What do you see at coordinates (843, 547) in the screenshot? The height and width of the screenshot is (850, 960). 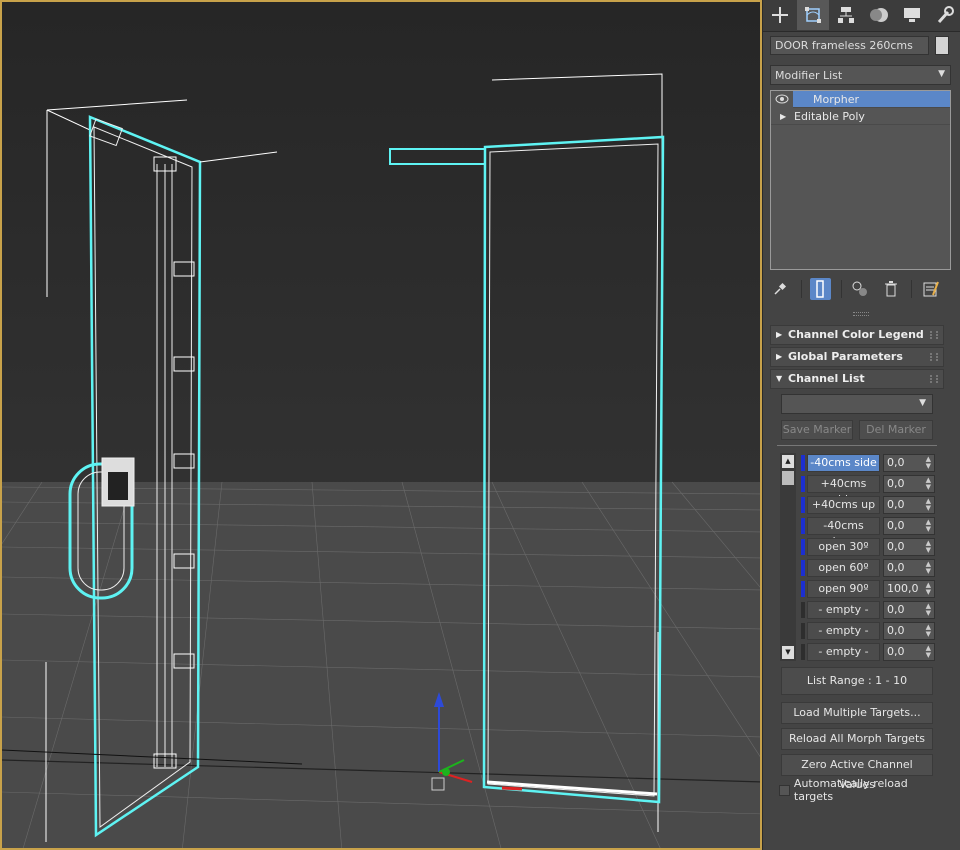 I see `channel-name-button: open 30º` at bounding box center [843, 547].